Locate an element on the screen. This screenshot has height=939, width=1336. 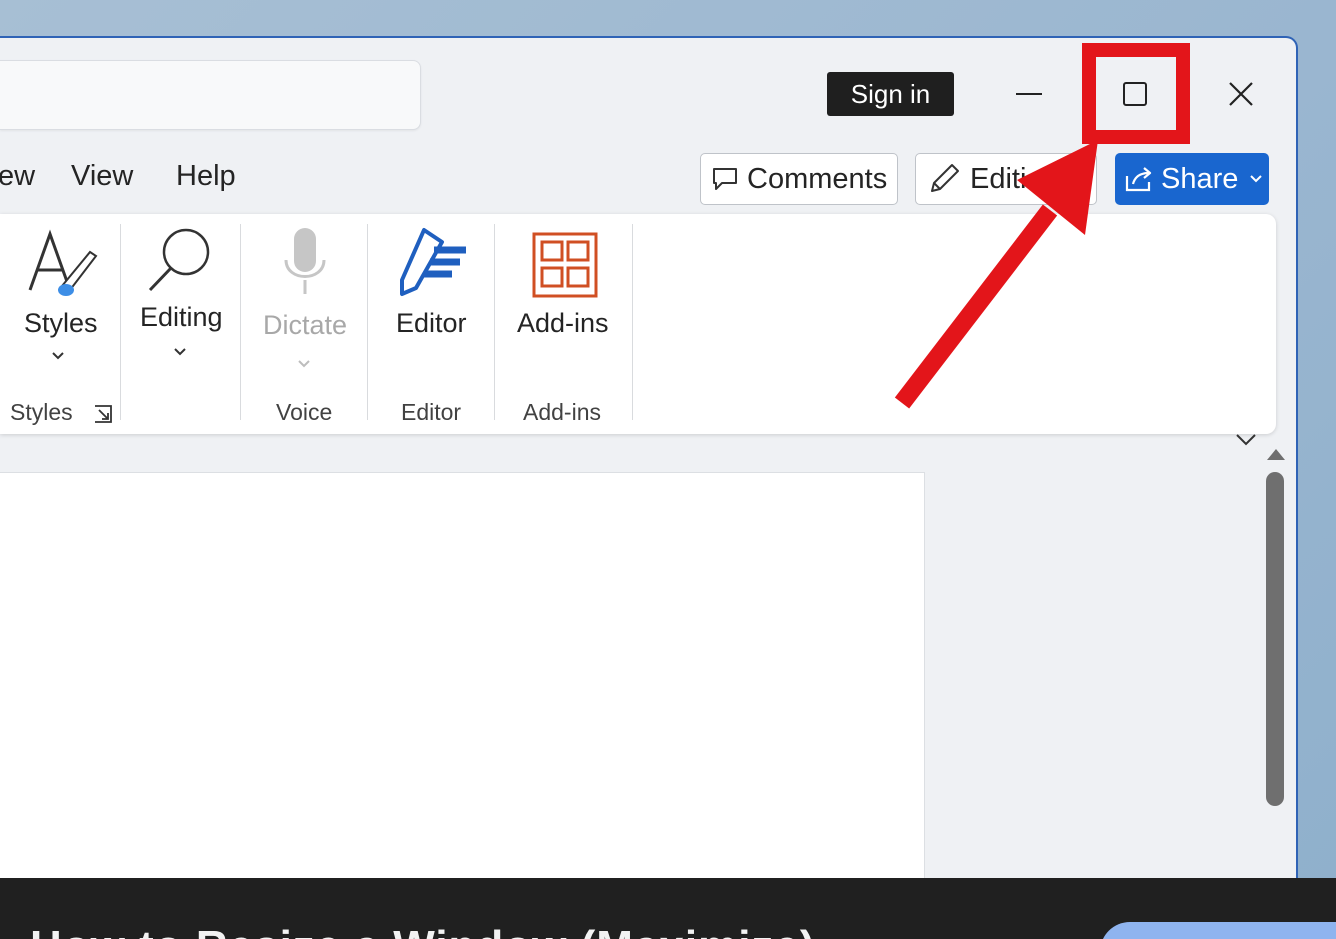
editing-mode-button: Editi is located at coordinates (1006, 179).